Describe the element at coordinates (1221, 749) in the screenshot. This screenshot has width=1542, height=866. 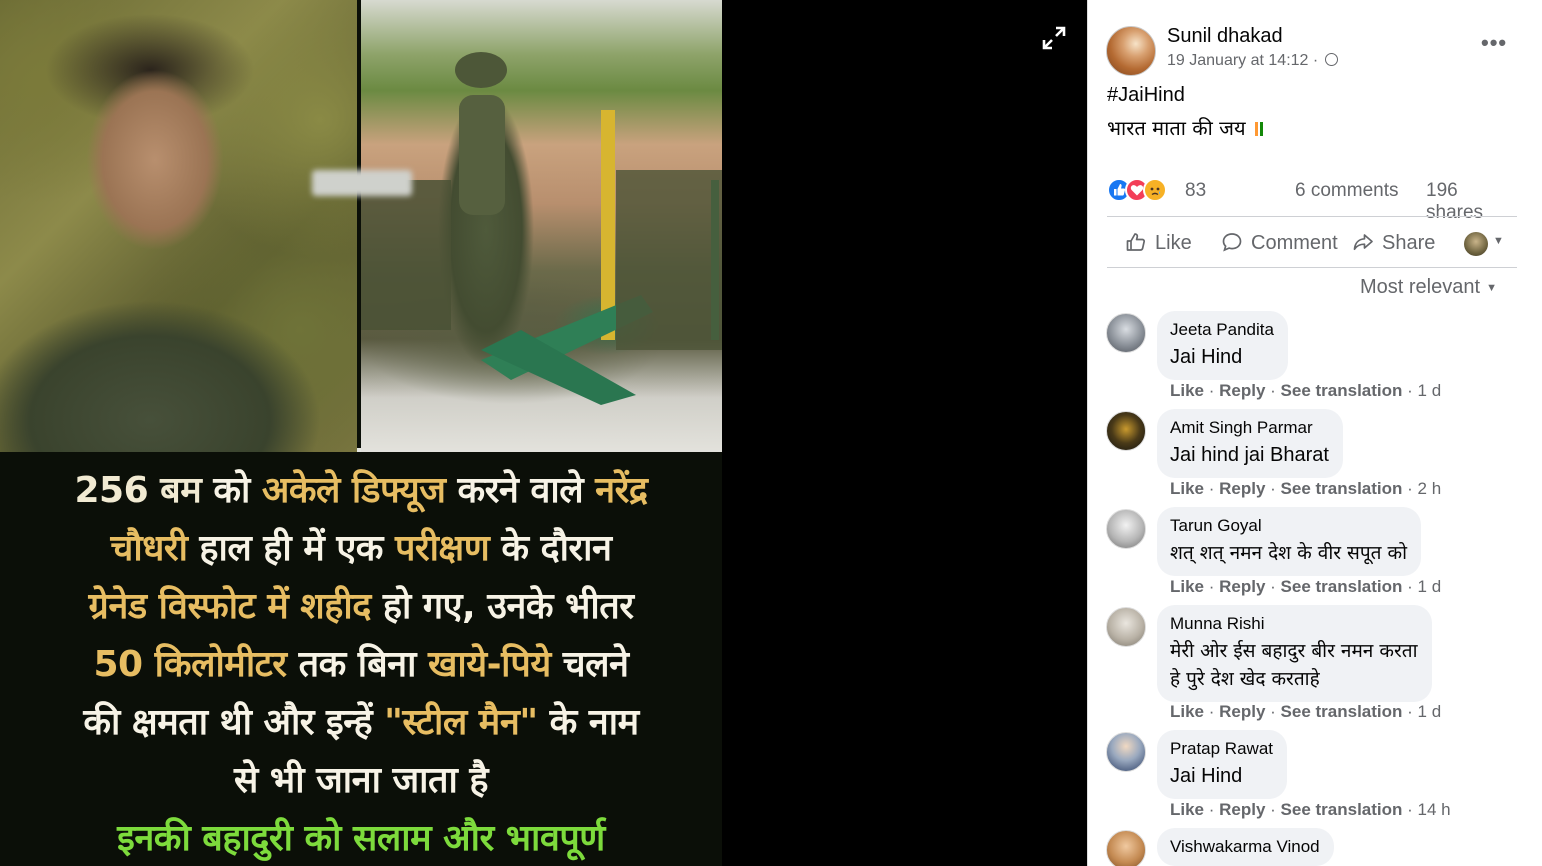
I see `commenter-name: Pratap Rawat` at that location.